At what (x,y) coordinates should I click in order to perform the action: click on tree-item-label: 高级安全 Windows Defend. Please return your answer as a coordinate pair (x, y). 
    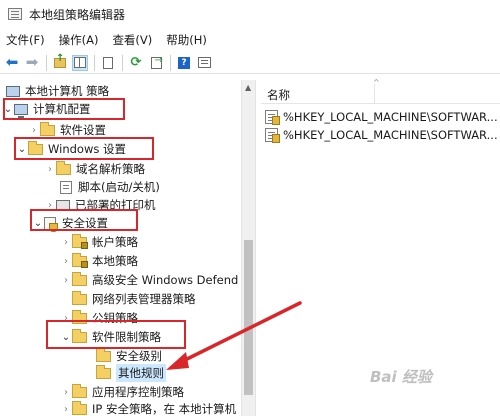
    Looking at the image, I should click on (165, 280).